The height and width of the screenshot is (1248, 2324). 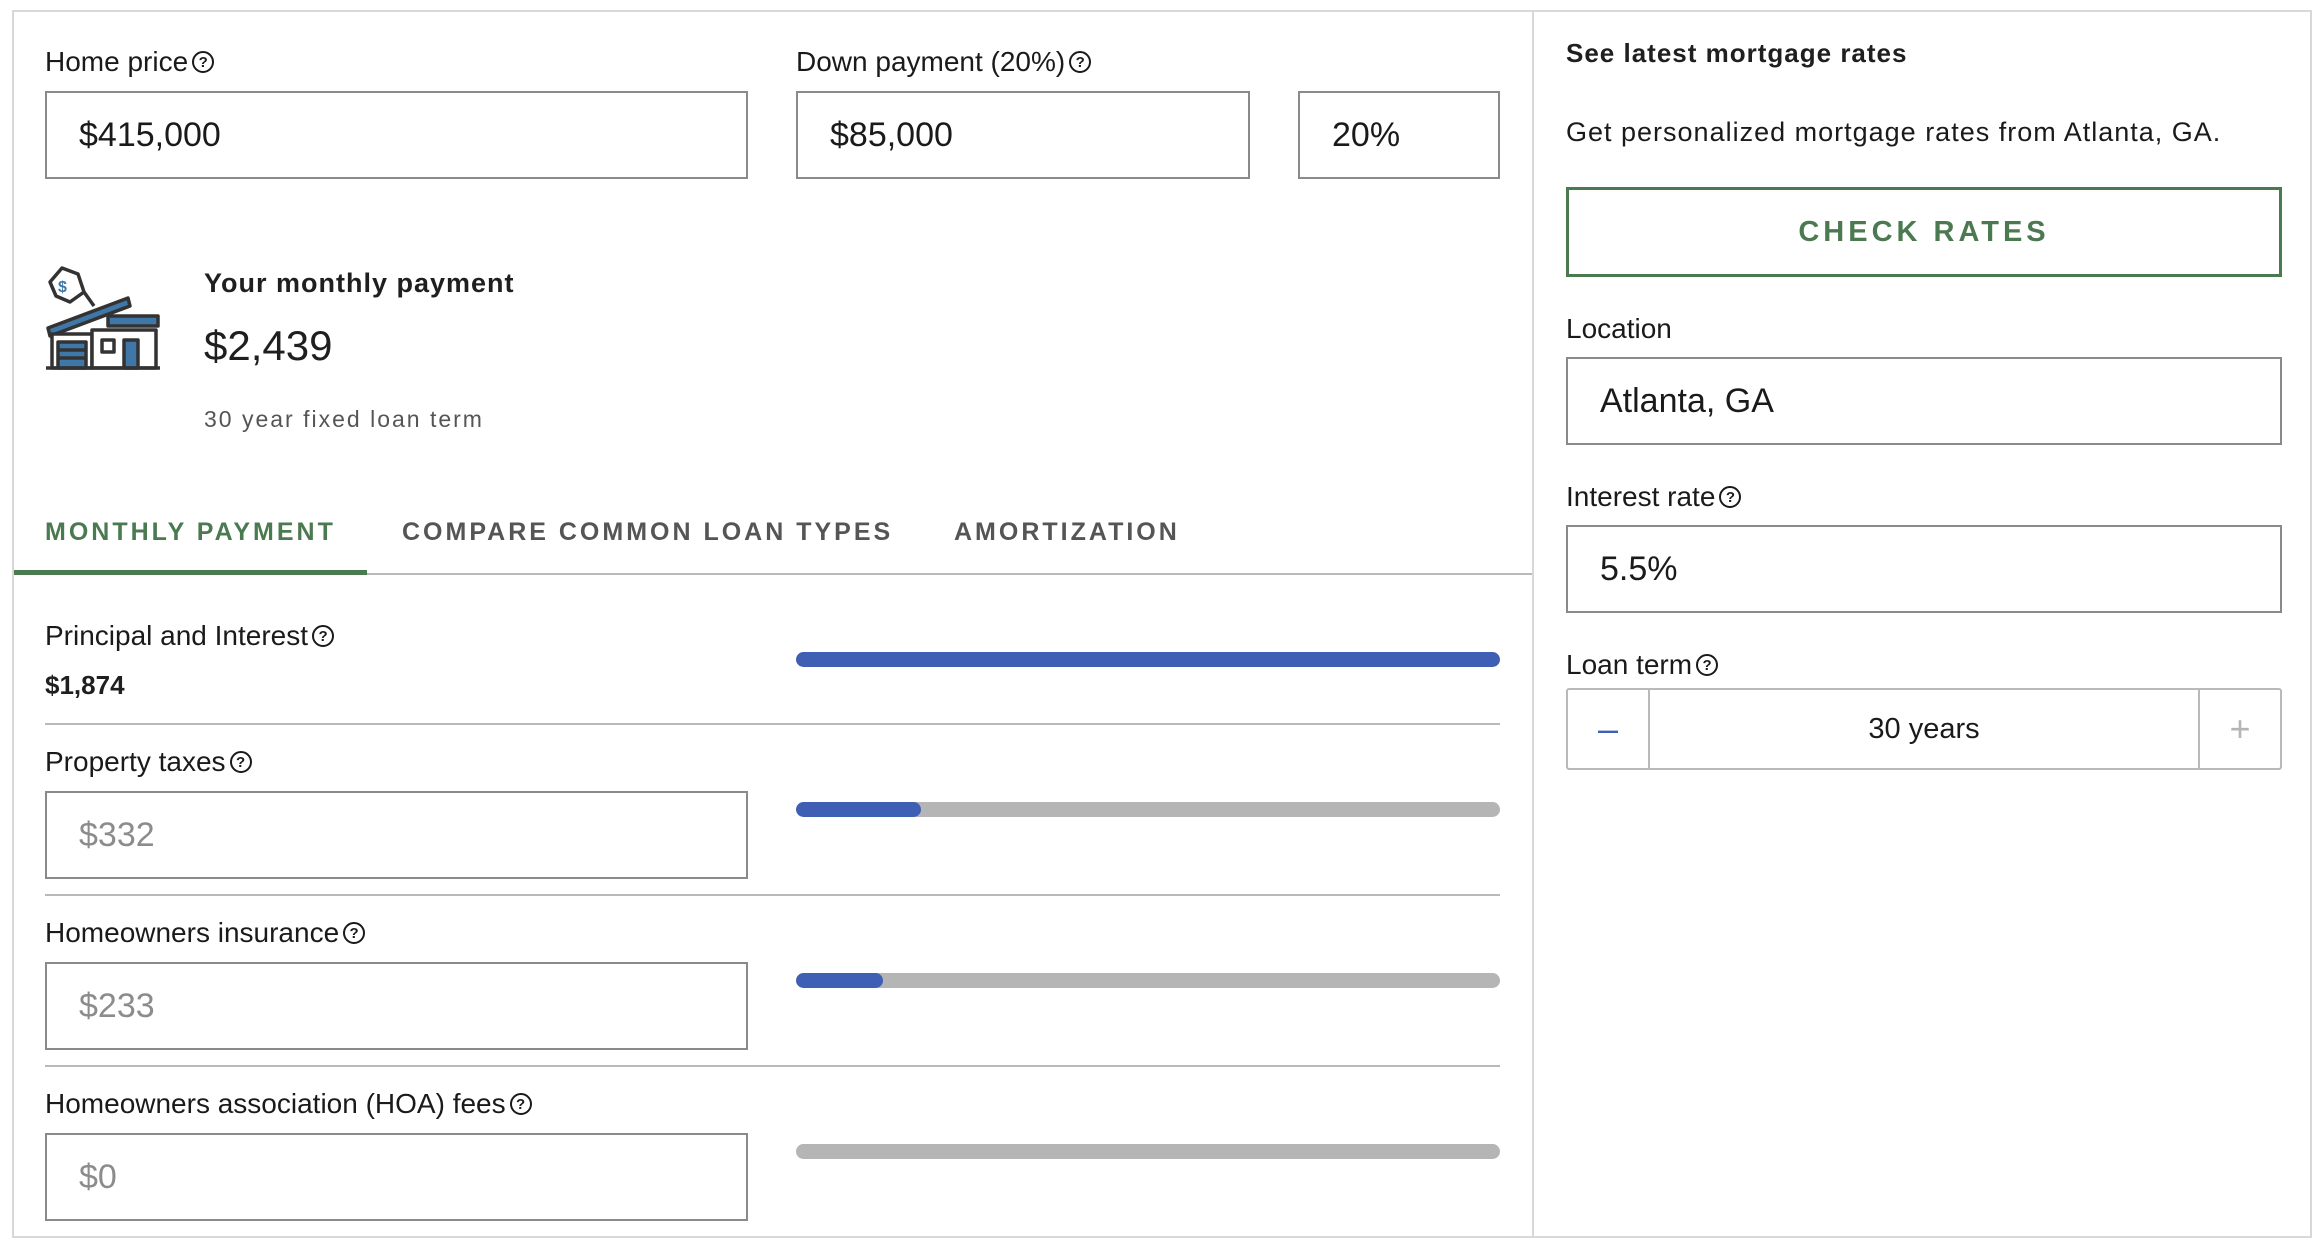 What do you see at coordinates (1654, 497) in the screenshot?
I see `interest-rate-label: Interest rate ?` at bounding box center [1654, 497].